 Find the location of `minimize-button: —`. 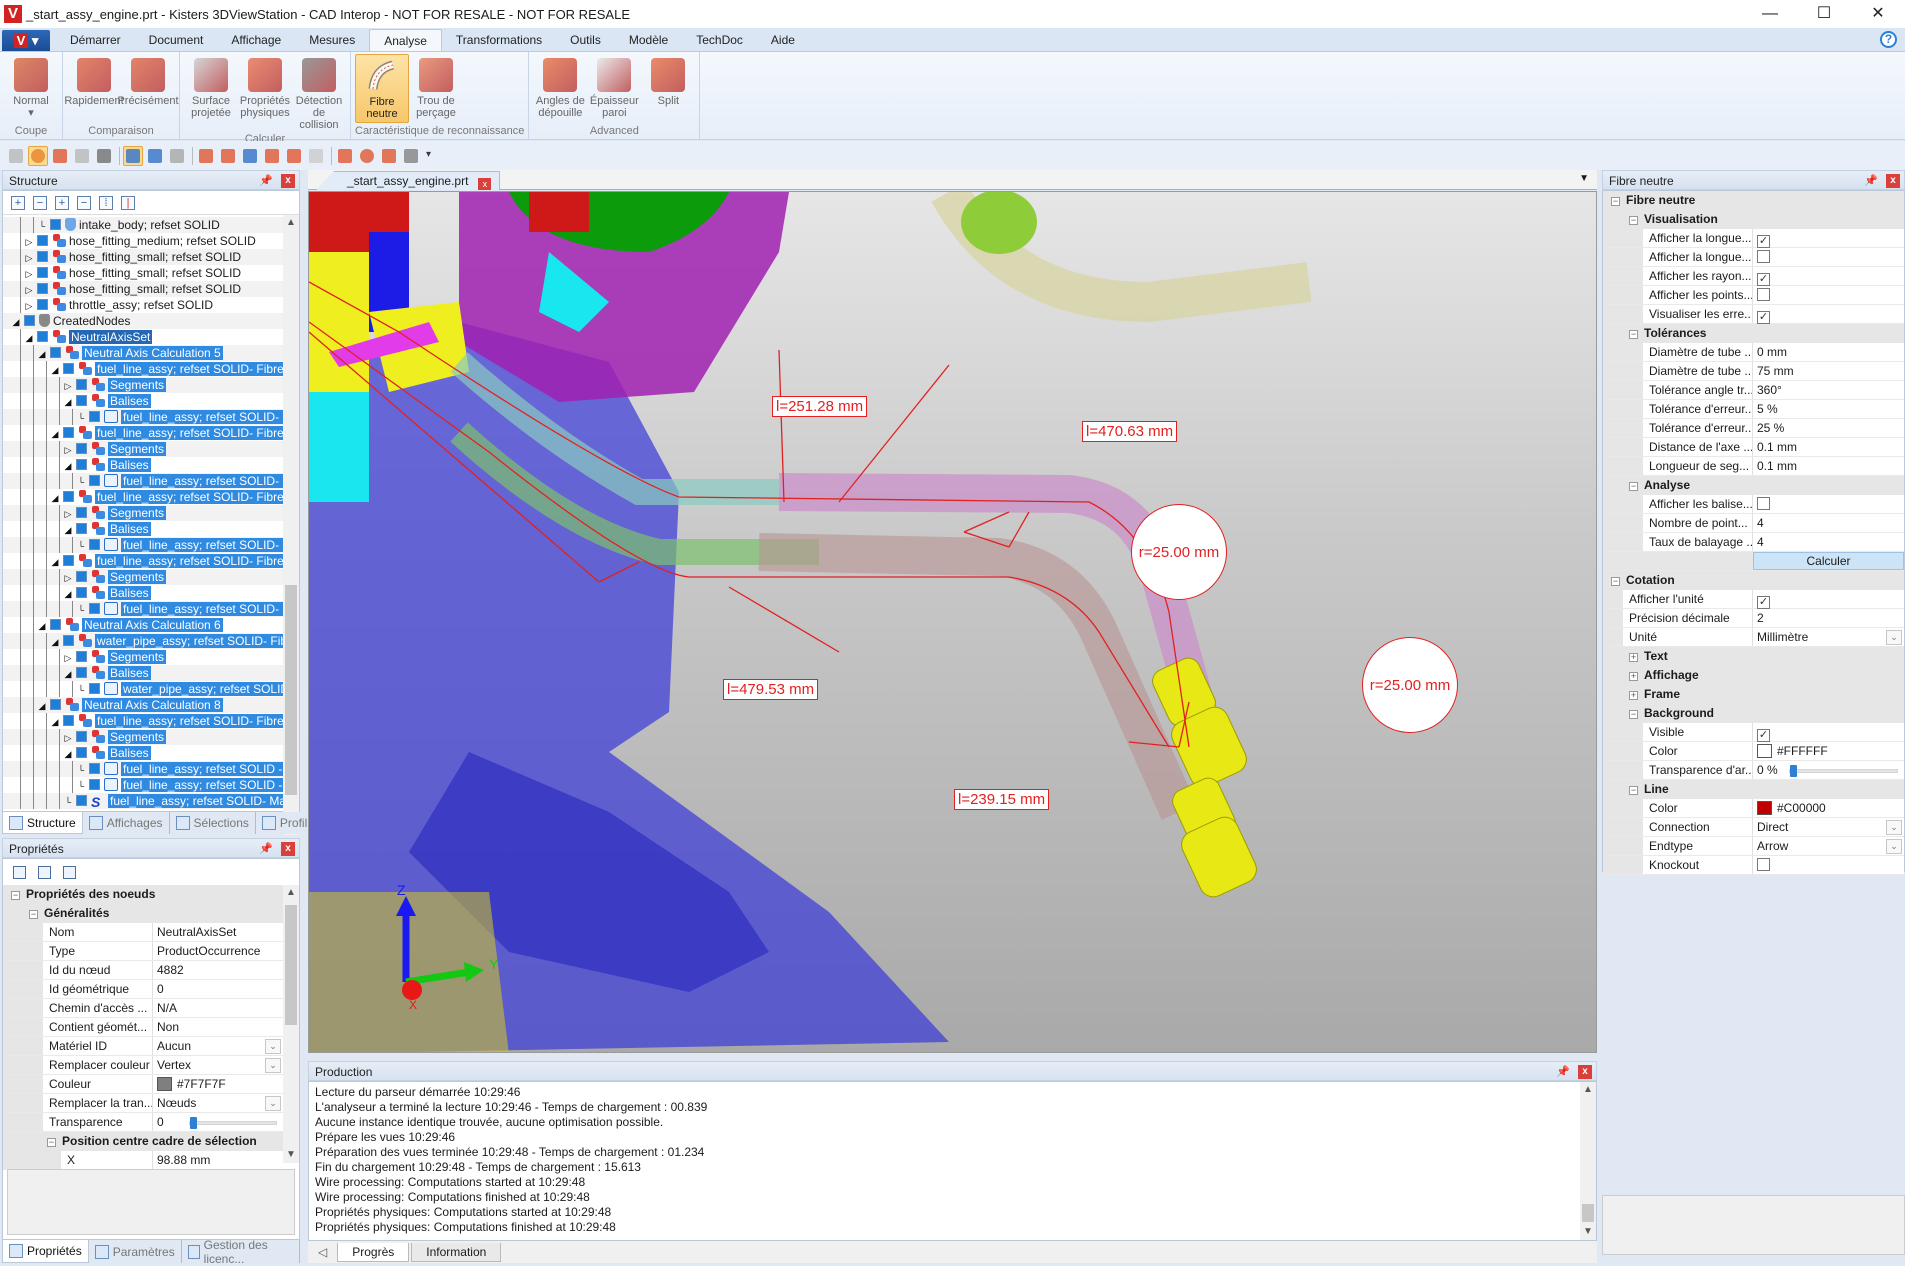

minimize-button: — is located at coordinates (1770, 14).